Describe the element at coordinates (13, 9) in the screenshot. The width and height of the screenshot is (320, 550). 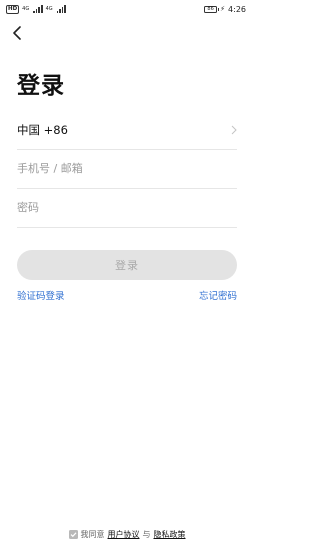
I see `hd-badge: HD` at that location.